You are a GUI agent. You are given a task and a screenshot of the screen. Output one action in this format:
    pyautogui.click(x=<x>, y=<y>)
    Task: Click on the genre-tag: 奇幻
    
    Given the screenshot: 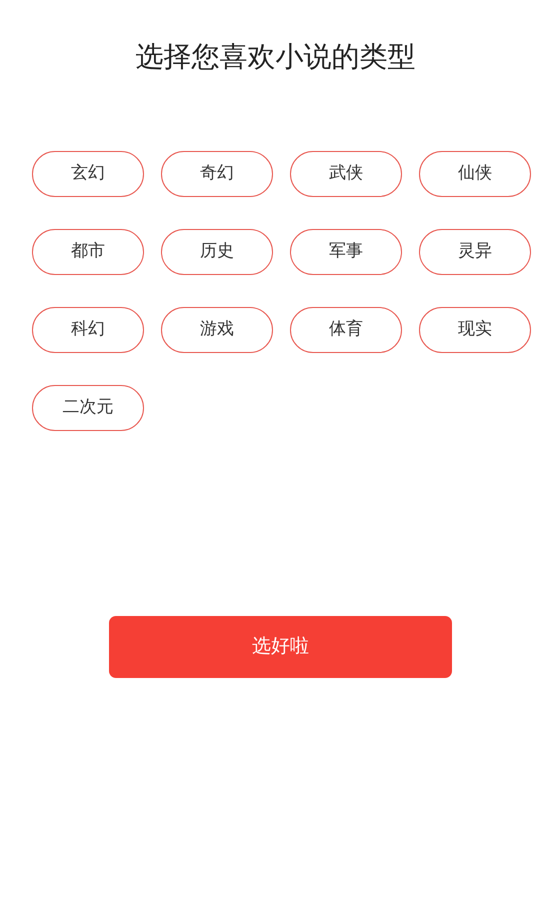 What is the action you would take?
    pyautogui.click(x=217, y=173)
    